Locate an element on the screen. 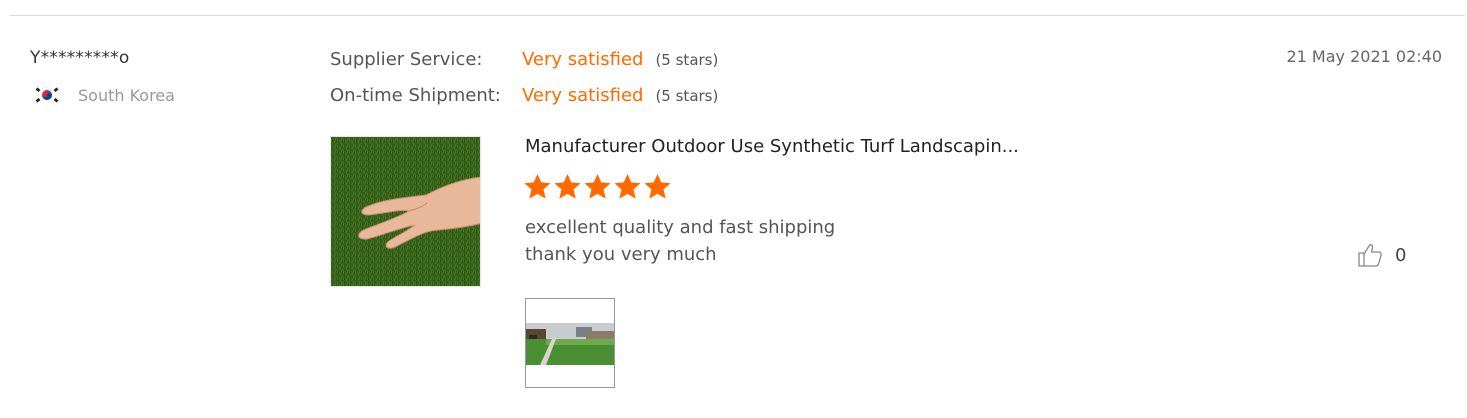 The height and width of the screenshot is (418, 1467). like-button: 0 is located at coordinates (1381, 255).